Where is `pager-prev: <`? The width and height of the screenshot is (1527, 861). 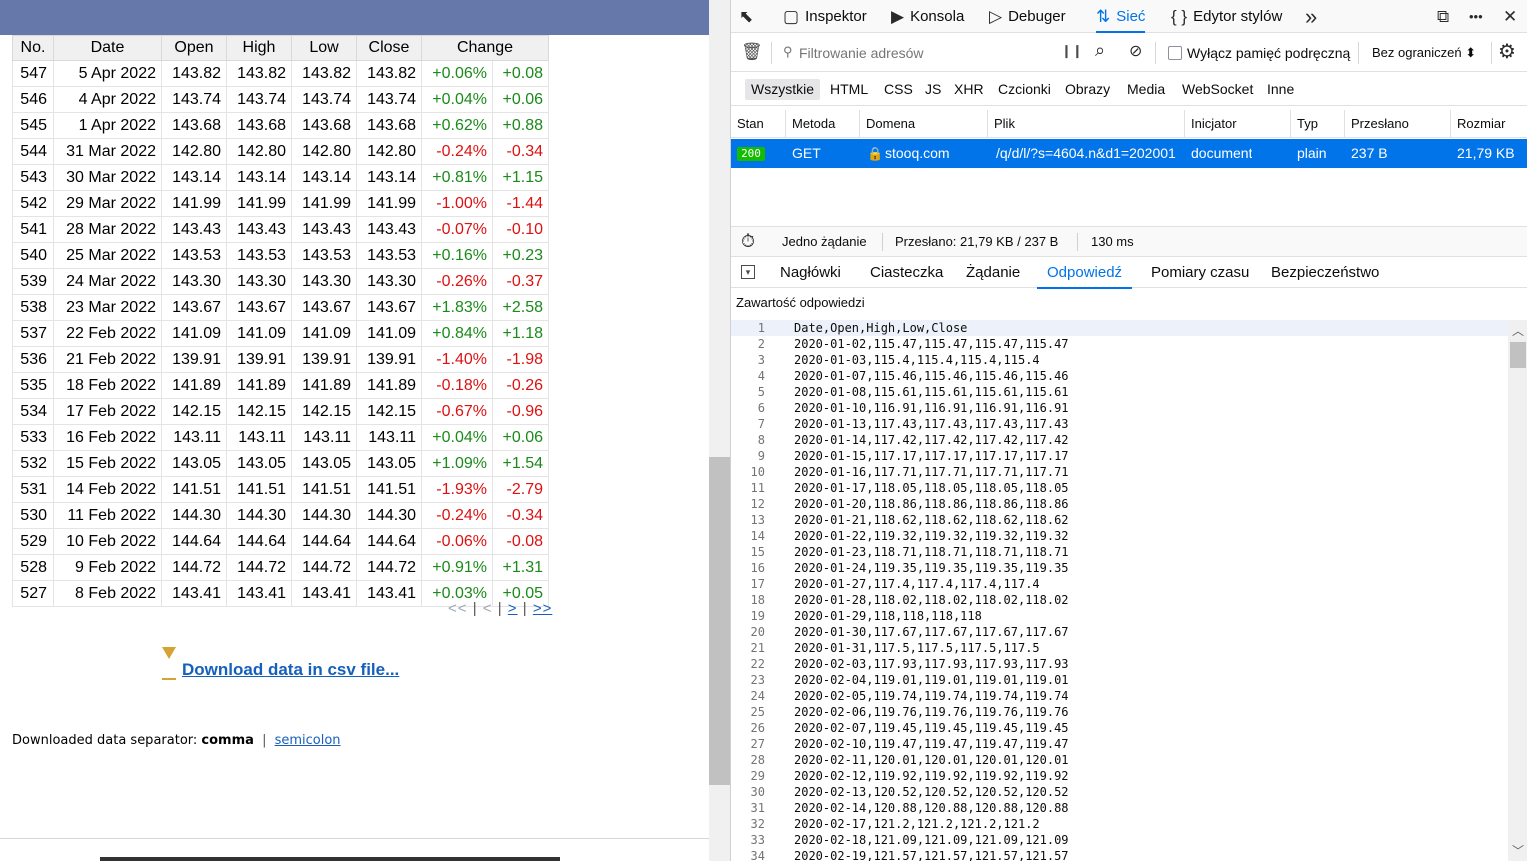
pager-prev: < is located at coordinates (487, 608).